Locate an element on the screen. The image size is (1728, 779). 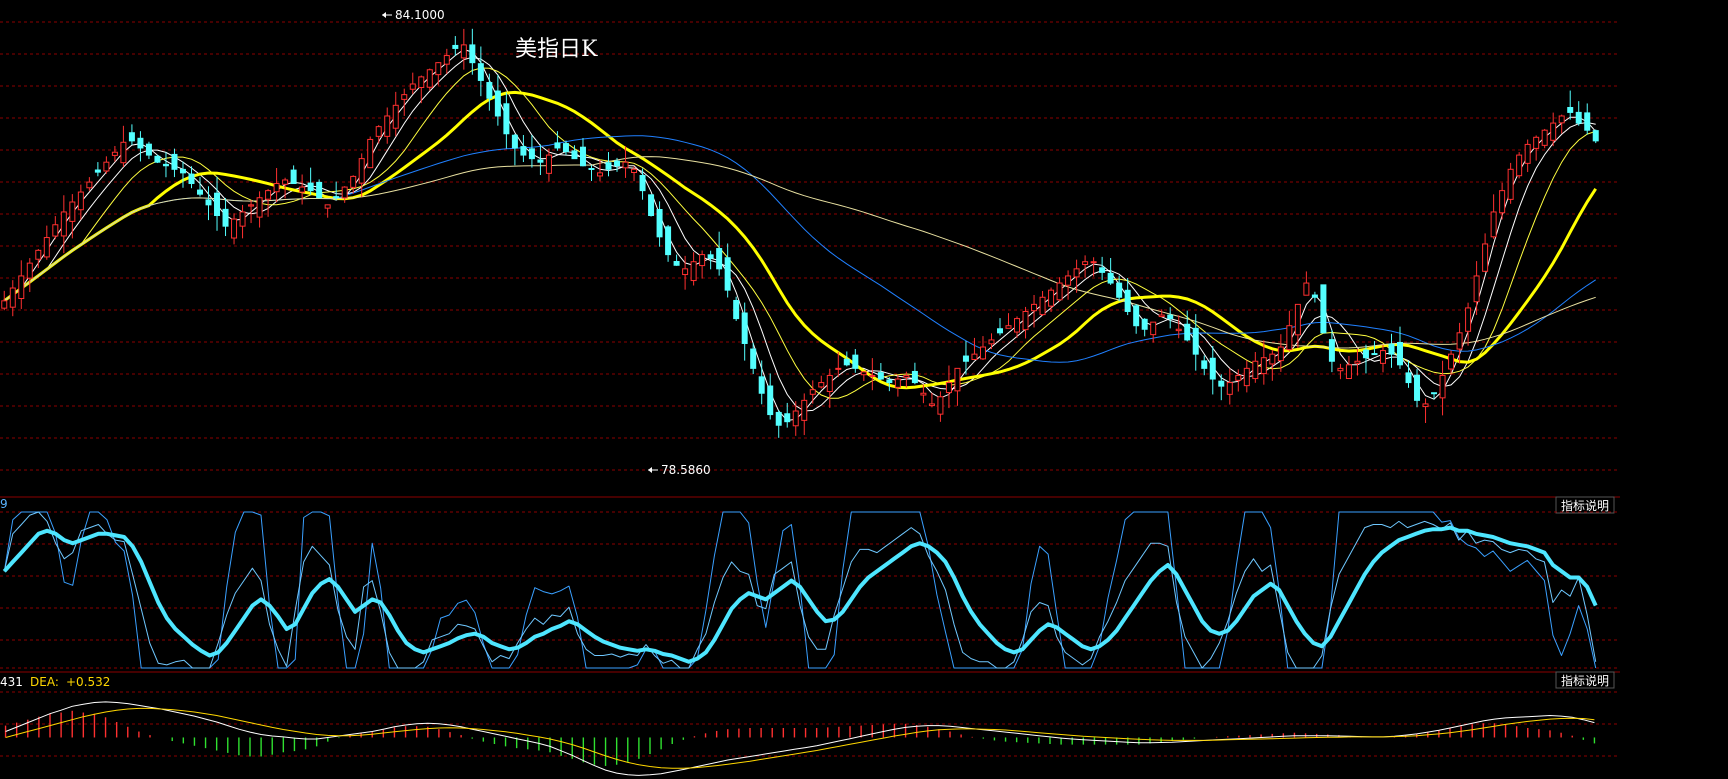
low-label: 78.5860 is located at coordinates (686, 470).